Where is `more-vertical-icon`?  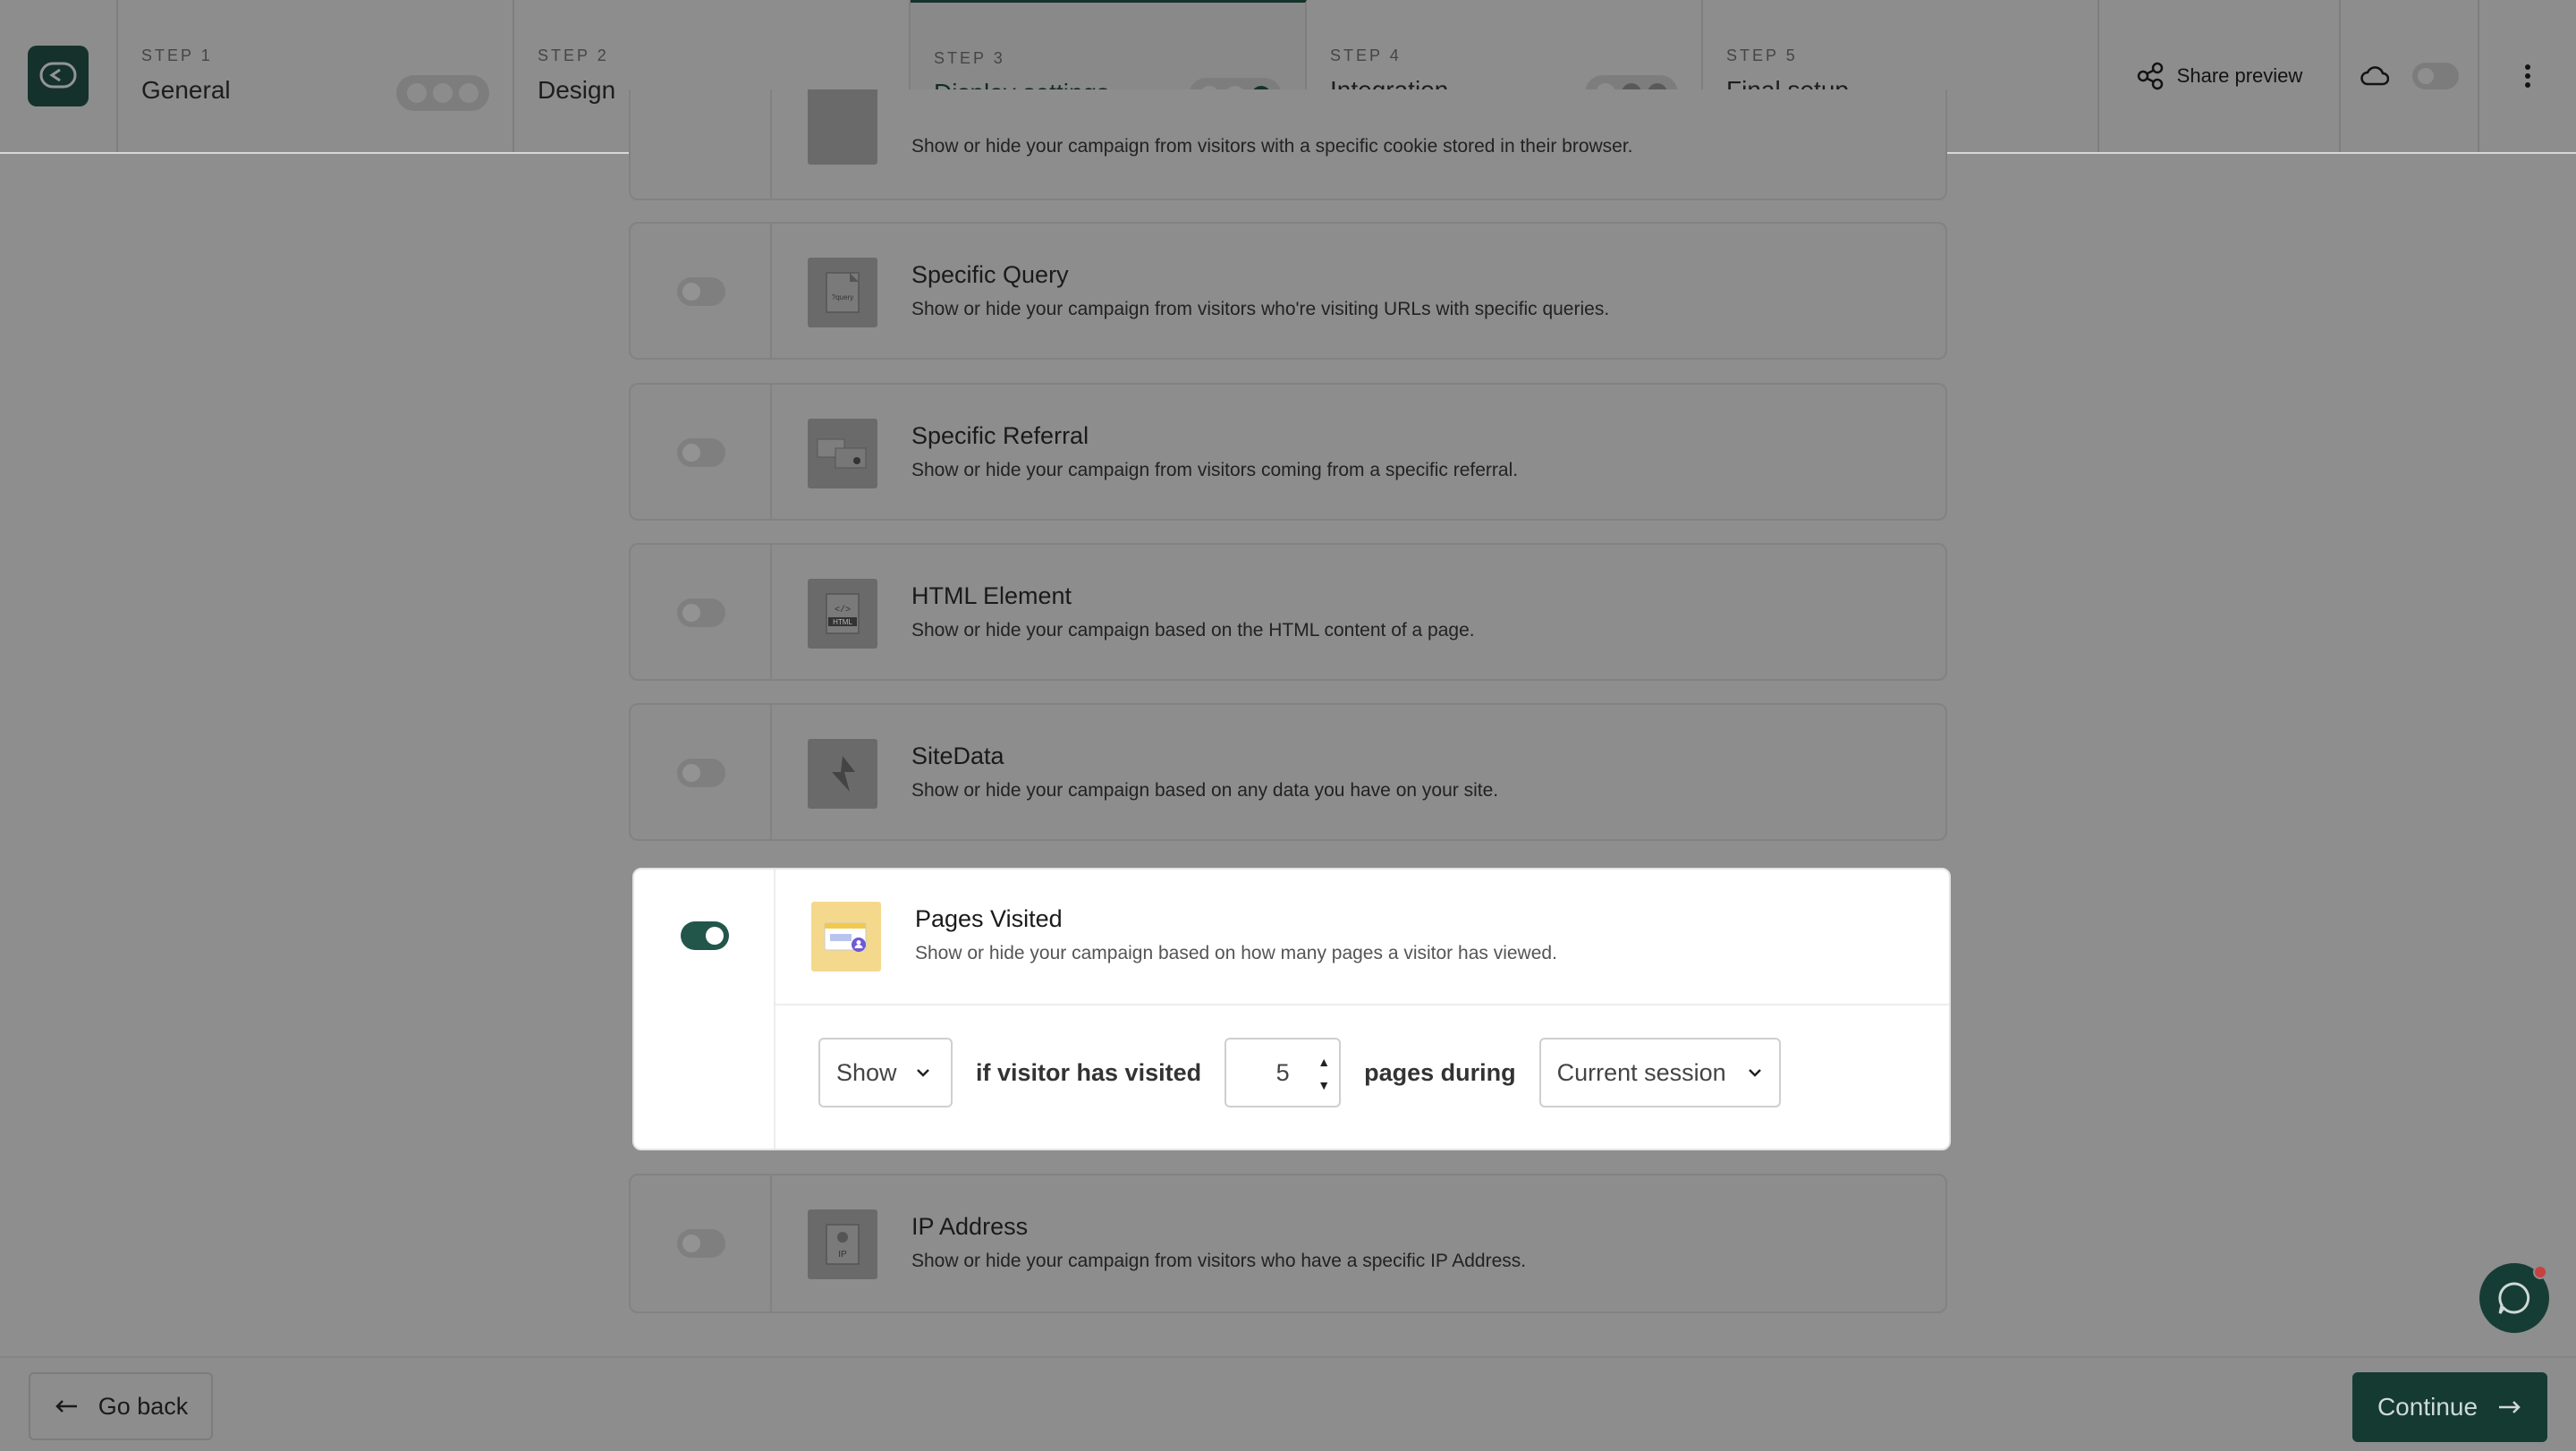
more-vertical-icon is located at coordinates (2527, 76).